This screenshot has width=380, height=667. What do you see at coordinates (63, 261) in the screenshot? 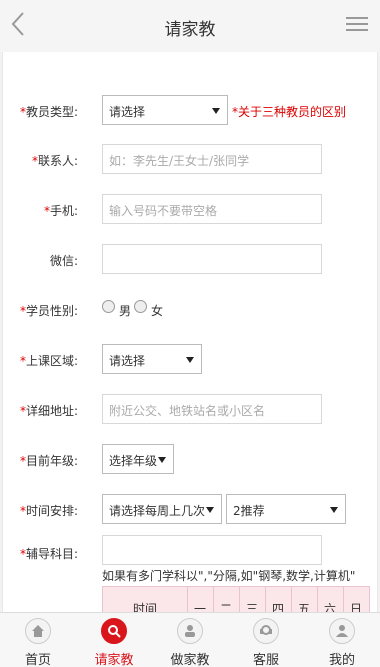
I see `wechat-label: 微信:` at bounding box center [63, 261].